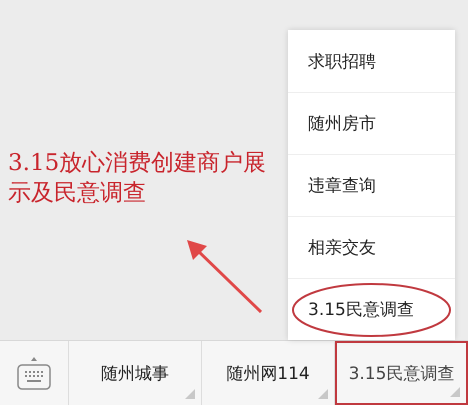 The image size is (468, 405). Describe the element at coordinates (371, 123) in the screenshot. I see `menu-item: 随州房市` at that location.